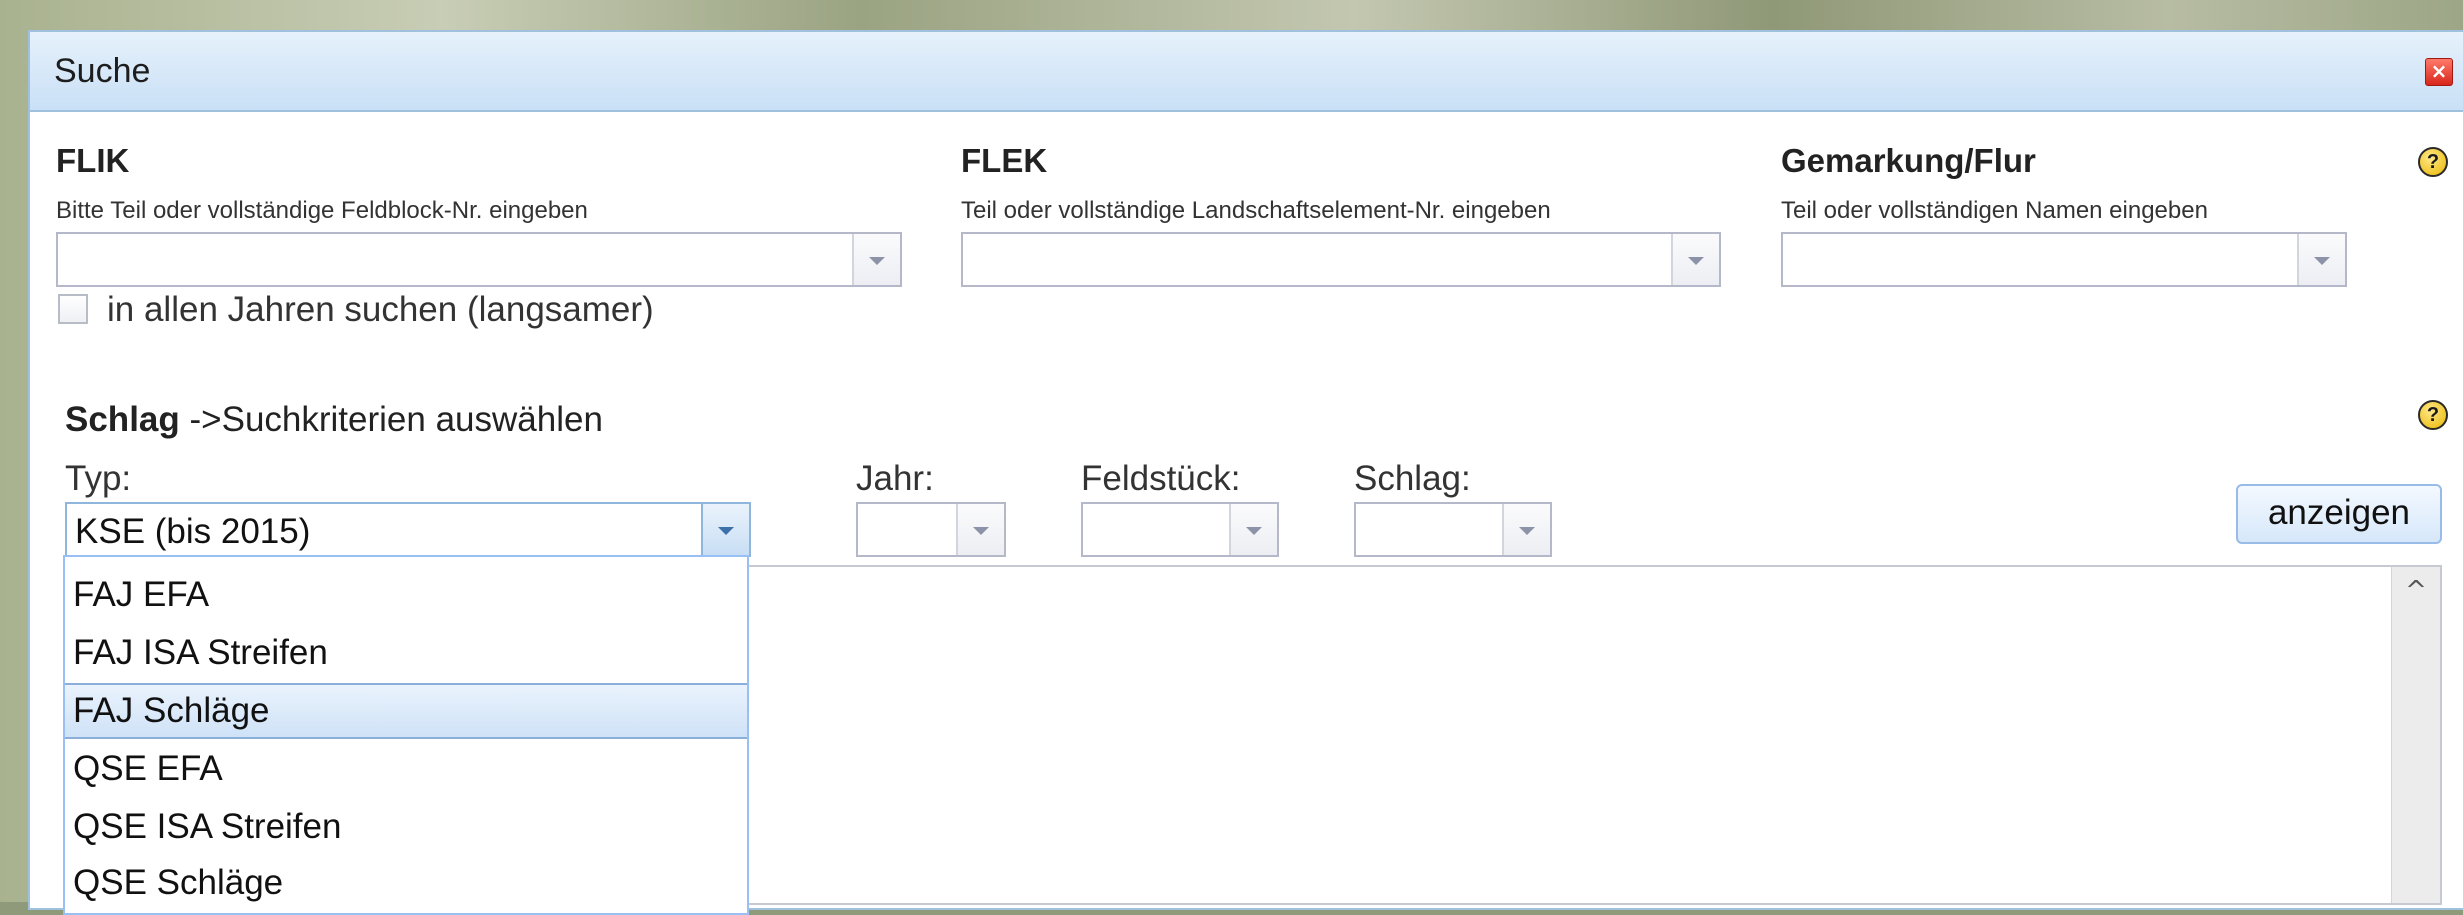  Describe the element at coordinates (93, 160) in the screenshot. I see `flik-title: FLIK` at that location.